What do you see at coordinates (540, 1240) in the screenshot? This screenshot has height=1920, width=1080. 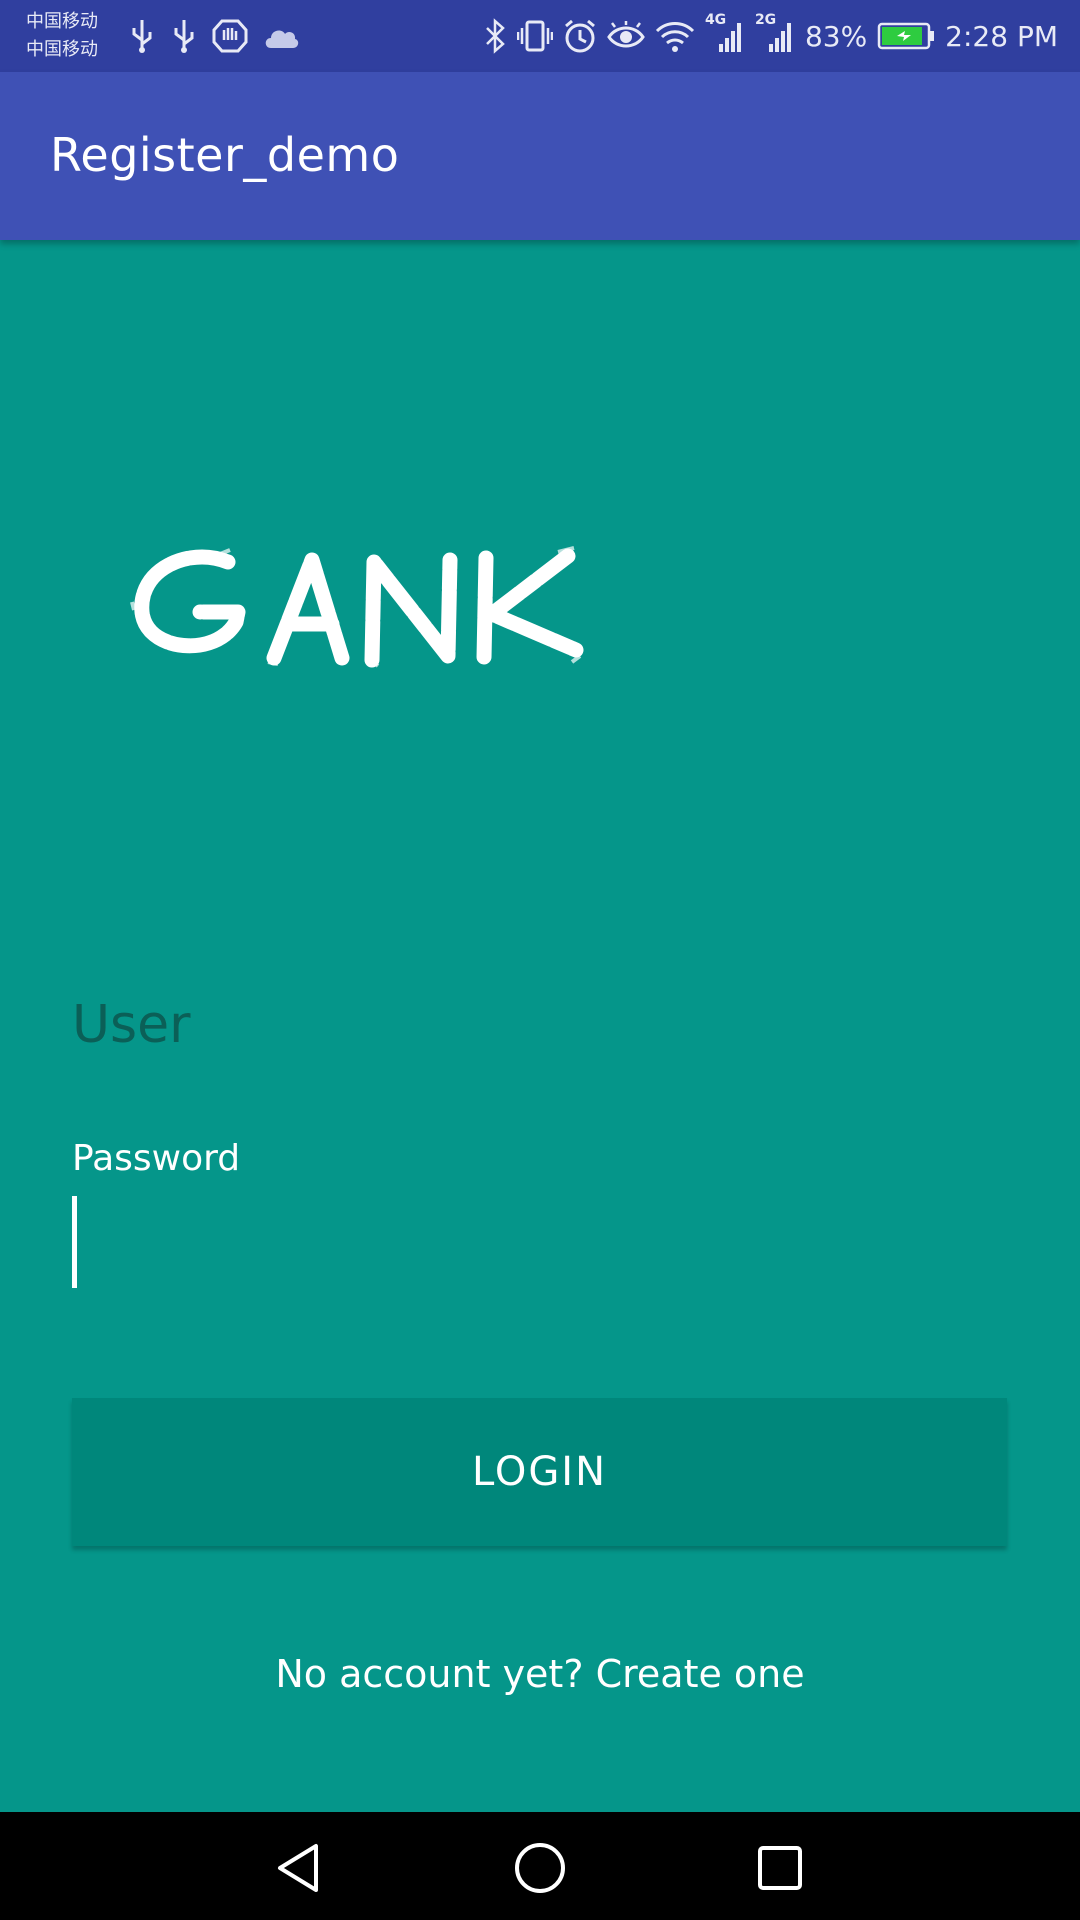 I see `password-field` at bounding box center [540, 1240].